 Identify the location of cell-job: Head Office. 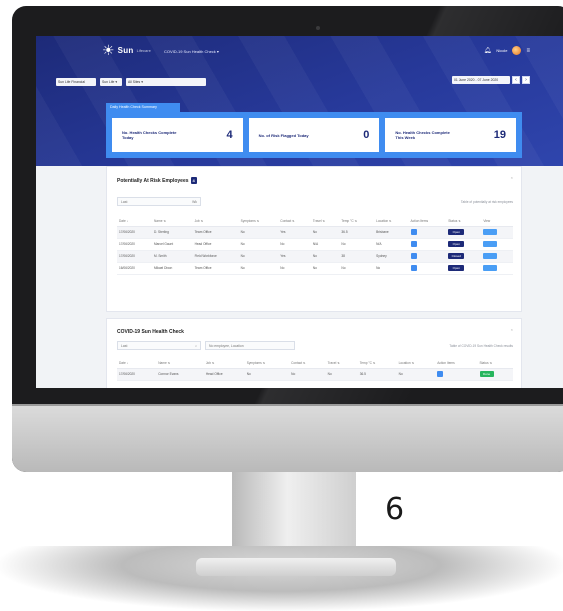
(224, 374).